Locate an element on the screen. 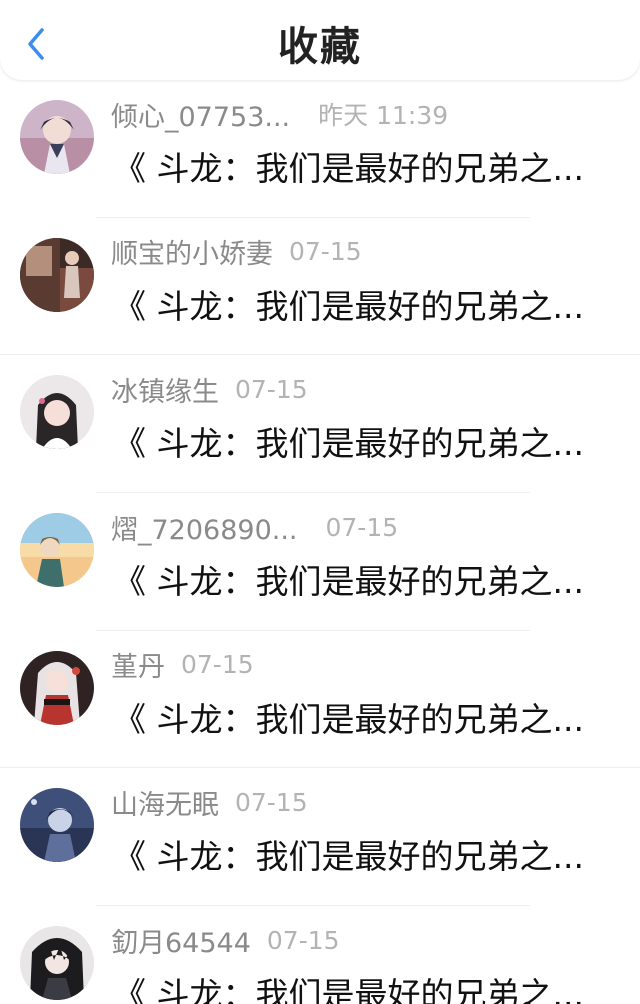  user-name: 顺宝的小娇妻 is located at coordinates (192, 251).